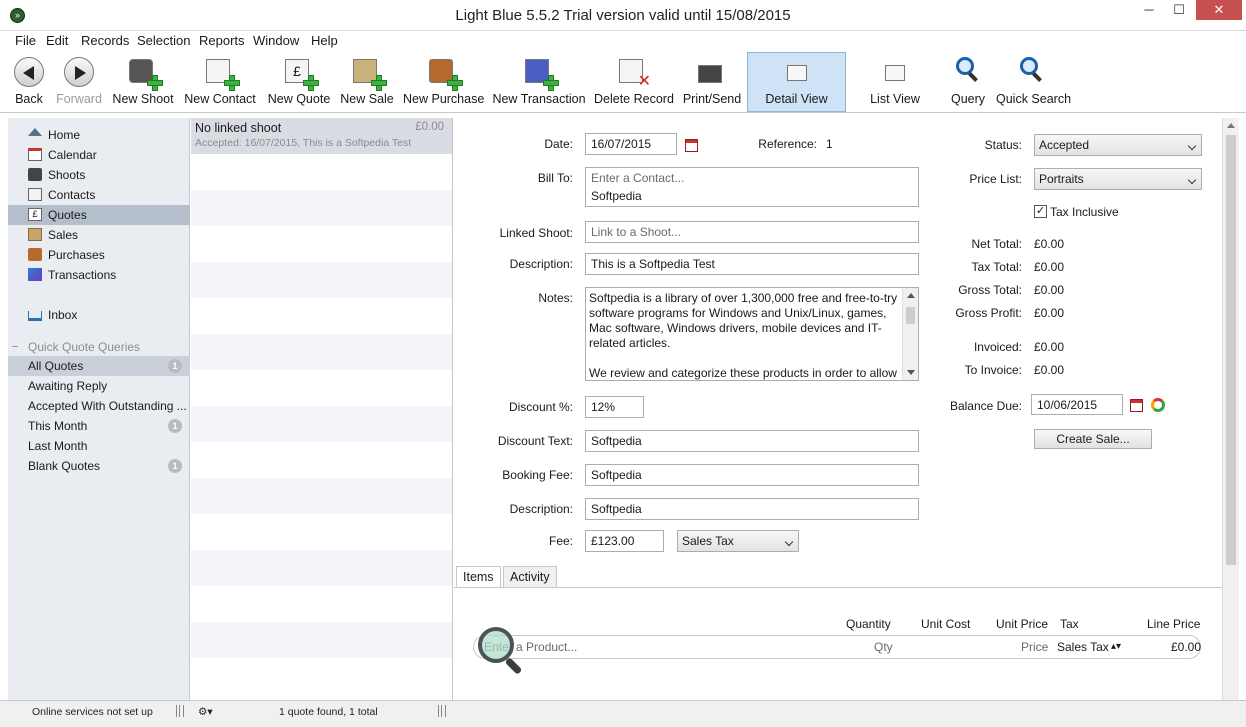  What do you see at coordinates (1040, 211) in the screenshot?
I see `tax-inclusive-checkbox: ✓` at bounding box center [1040, 211].